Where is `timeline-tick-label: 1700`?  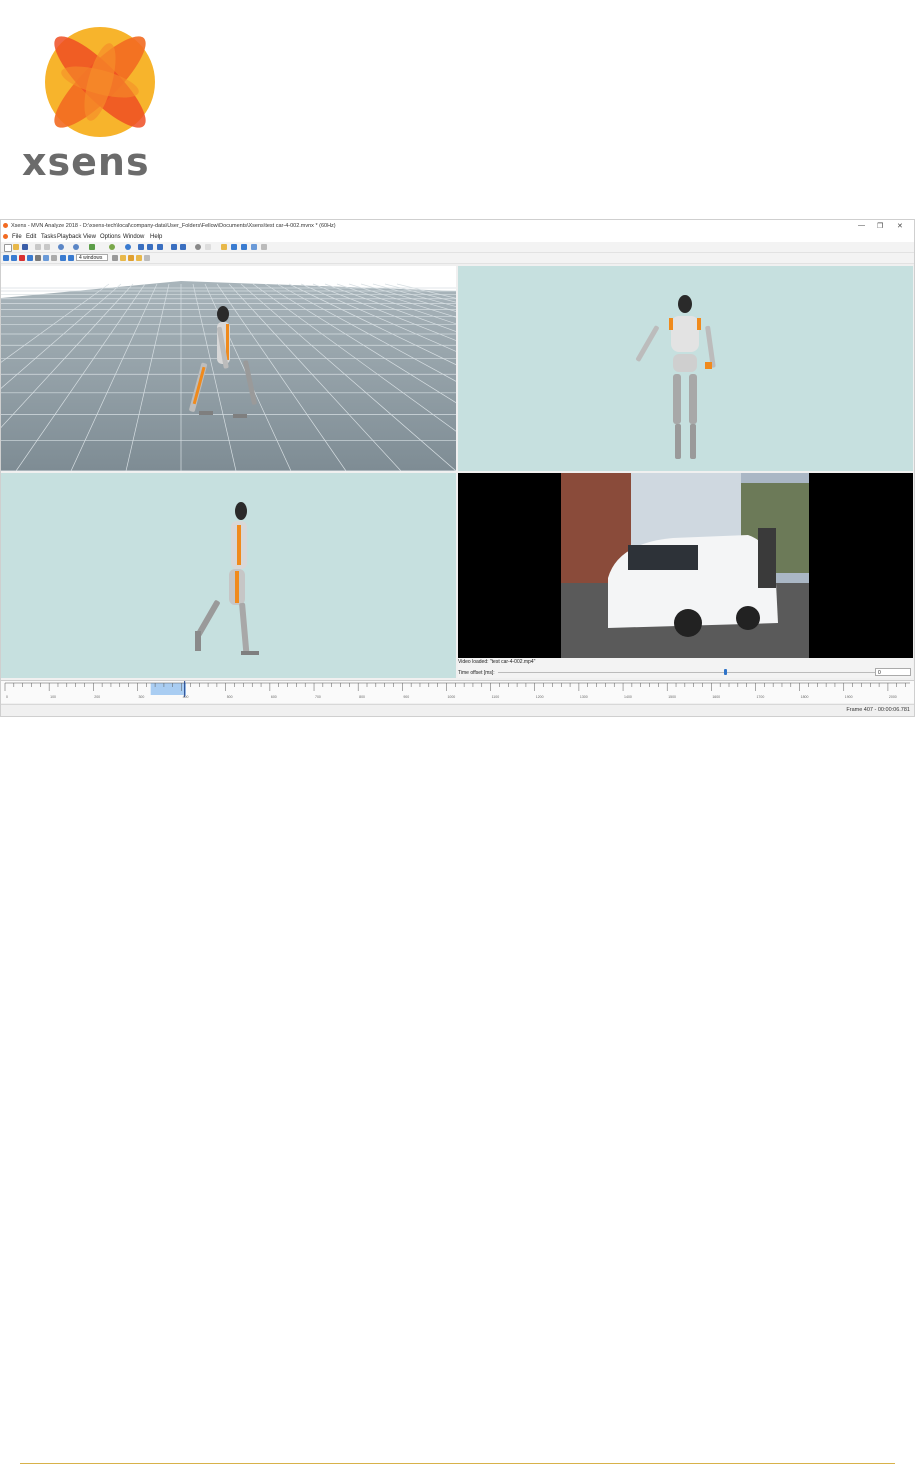
timeline-tick-label: 1700 is located at coordinates (760, 697).